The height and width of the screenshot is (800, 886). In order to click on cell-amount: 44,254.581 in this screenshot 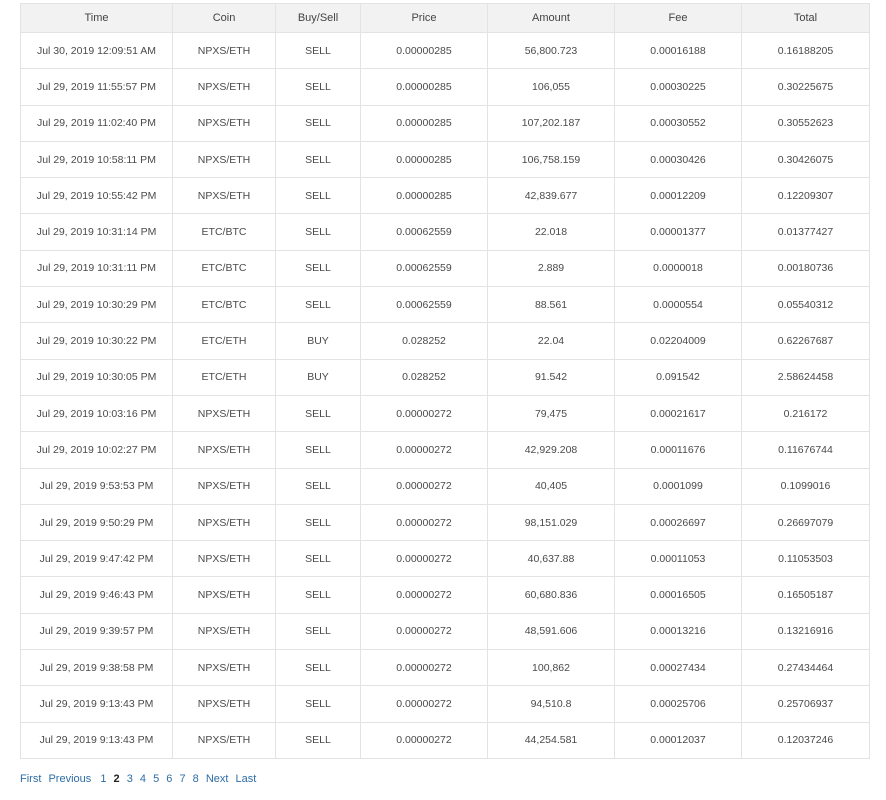, I will do `click(551, 740)`.